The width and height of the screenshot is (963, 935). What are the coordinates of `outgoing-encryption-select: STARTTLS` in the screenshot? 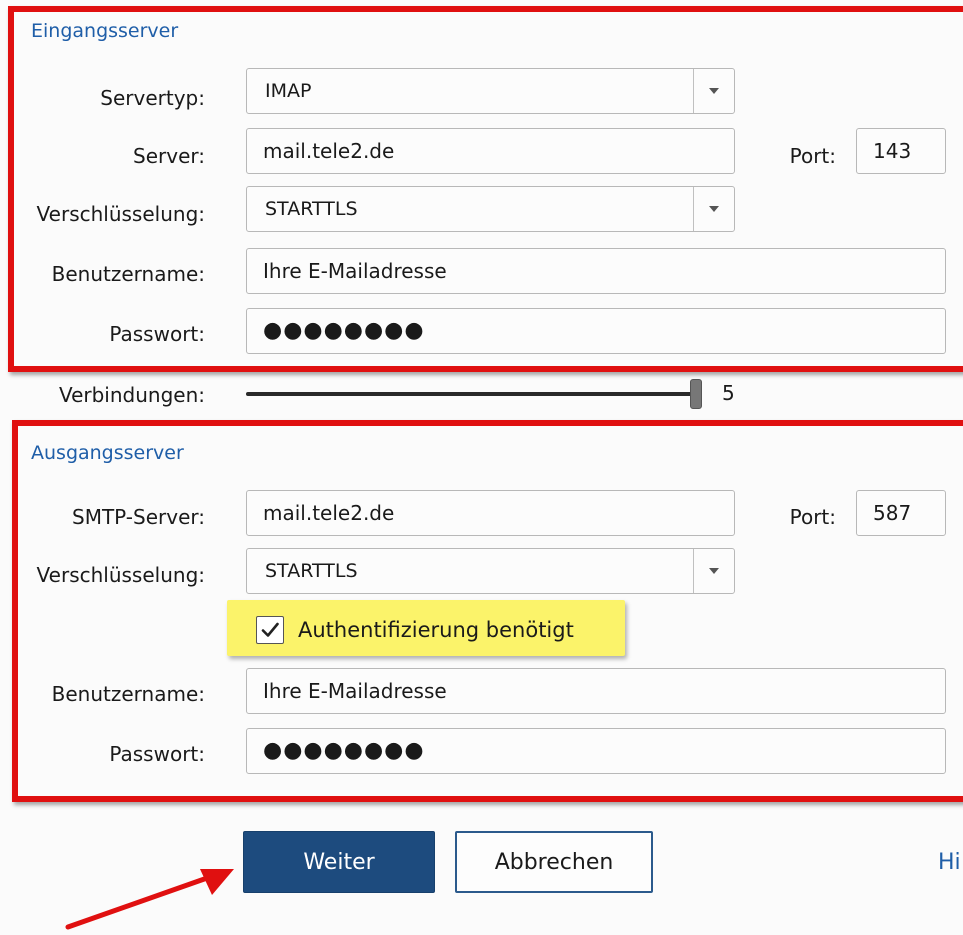 It's located at (490, 571).